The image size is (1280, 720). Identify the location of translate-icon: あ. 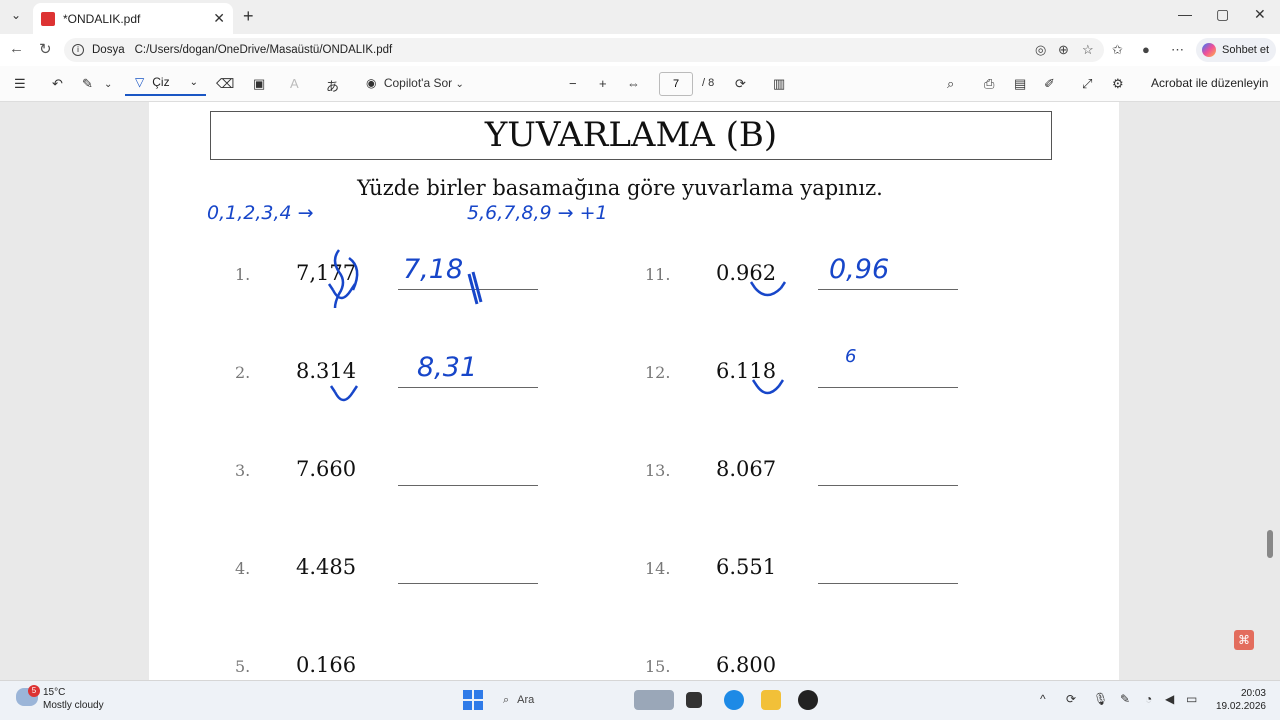
(332, 85).